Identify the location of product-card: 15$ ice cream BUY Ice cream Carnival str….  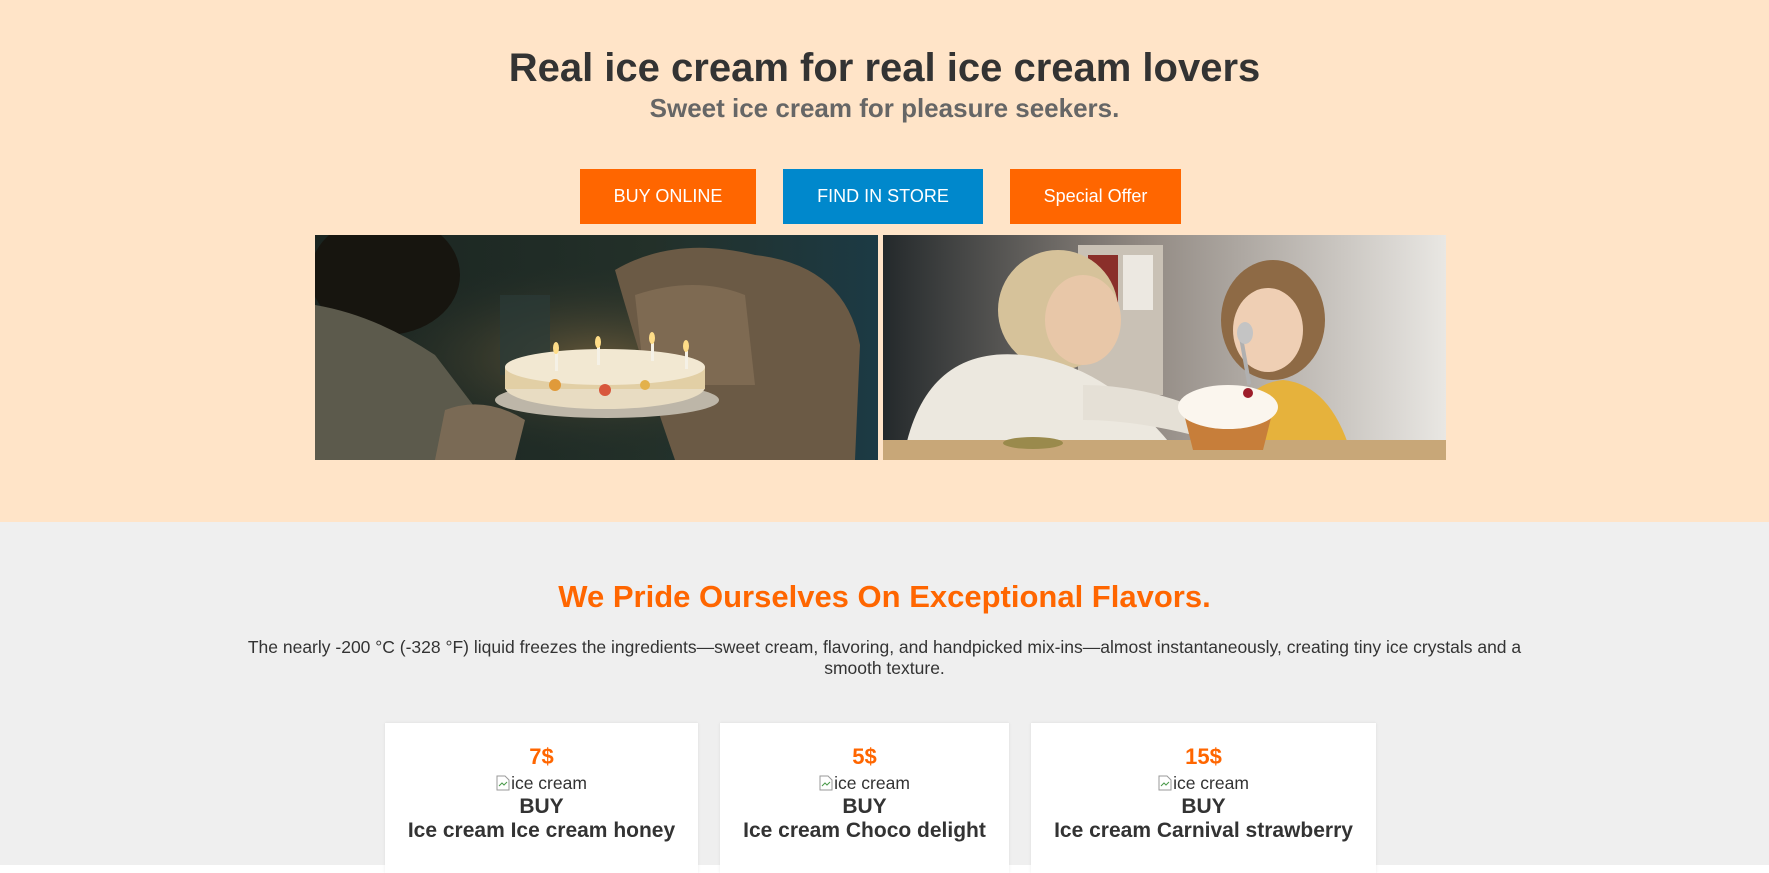
(1203, 798).